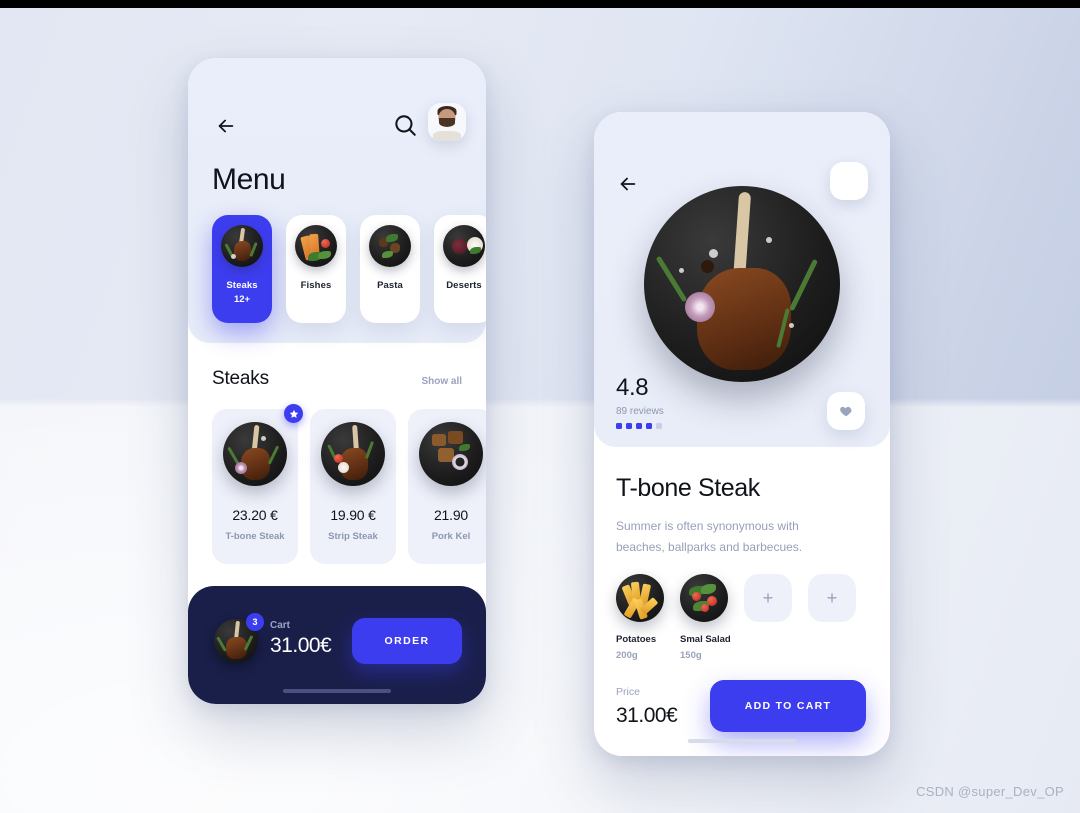 This screenshot has width=1080, height=813. Describe the element at coordinates (636, 639) in the screenshot. I see `side-name: Potatoes` at that location.